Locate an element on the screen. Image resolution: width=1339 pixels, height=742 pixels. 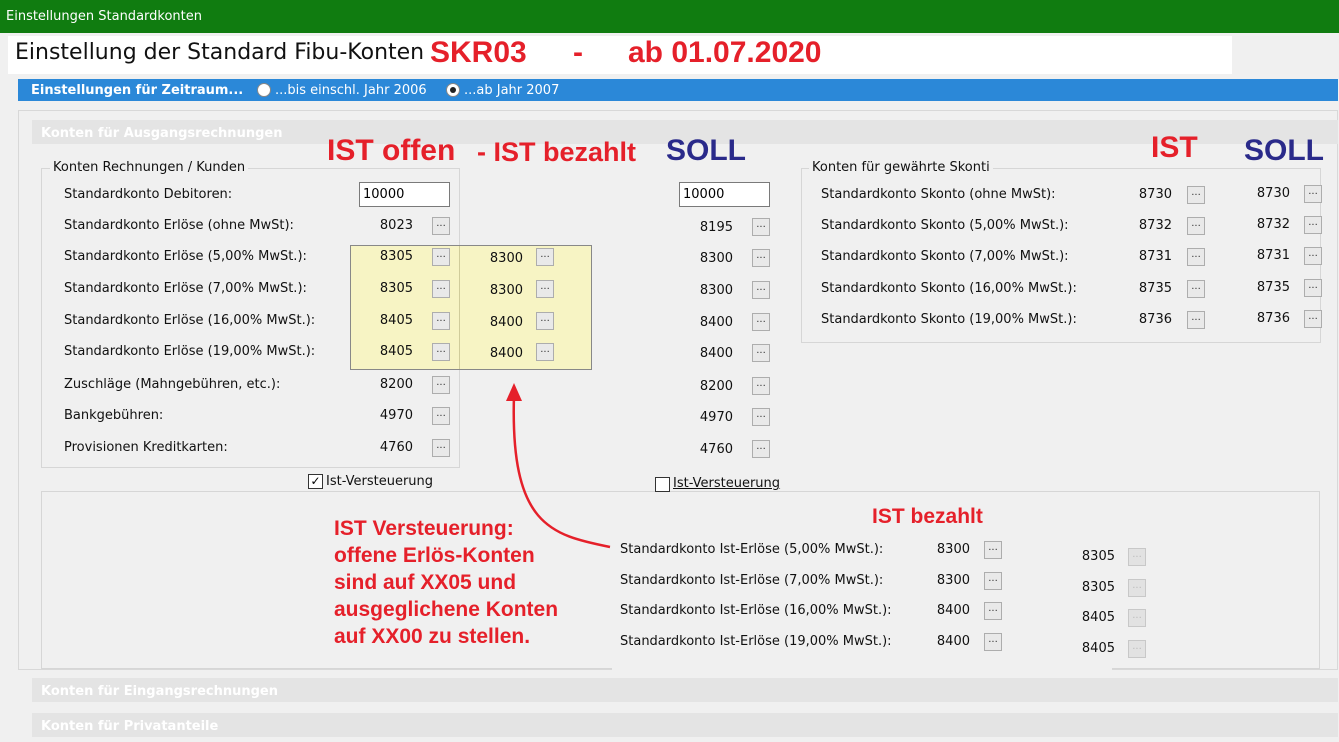
skonto-row-label: Standardkonto Skonto (16,00% MwSt.): is located at coordinates (949, 288).